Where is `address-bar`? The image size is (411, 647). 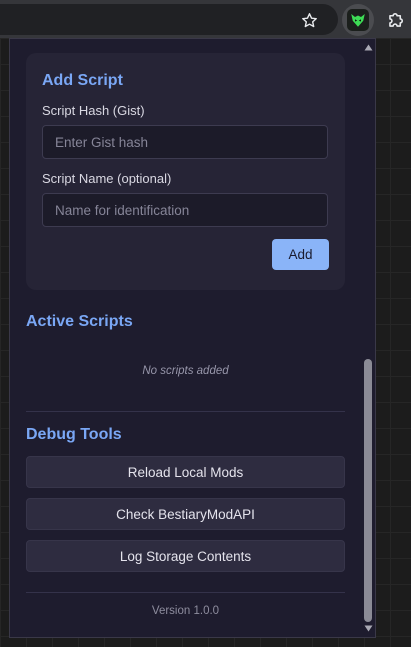
address-bar is located at coordinates (169, 19).